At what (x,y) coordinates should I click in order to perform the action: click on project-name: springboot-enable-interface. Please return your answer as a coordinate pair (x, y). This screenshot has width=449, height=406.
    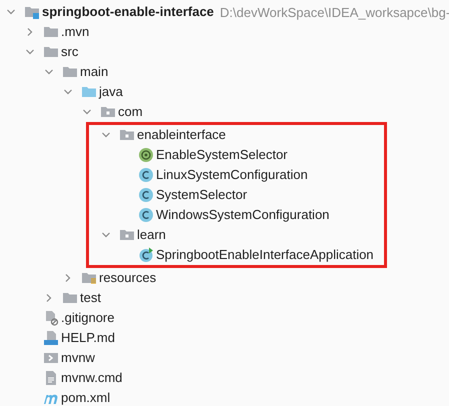
    Looking at the image, I should click on (128, 12).